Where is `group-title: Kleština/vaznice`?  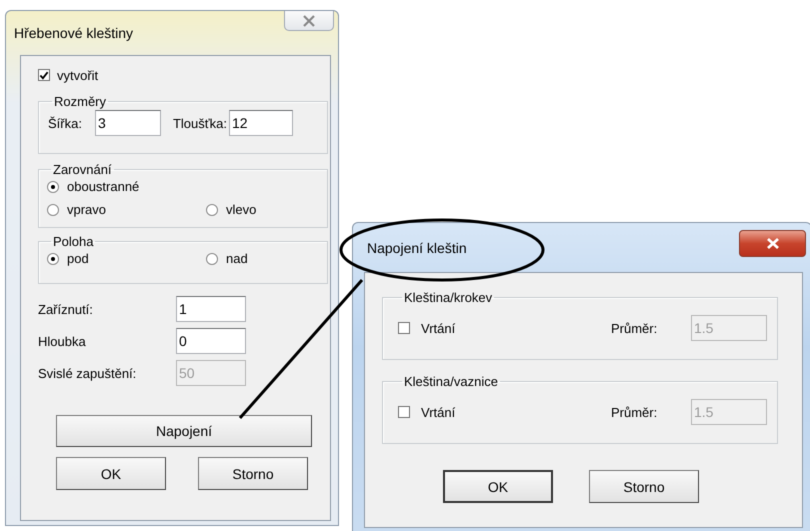
group-title: Kleština/vaznice is located at coordinates (451, 381).